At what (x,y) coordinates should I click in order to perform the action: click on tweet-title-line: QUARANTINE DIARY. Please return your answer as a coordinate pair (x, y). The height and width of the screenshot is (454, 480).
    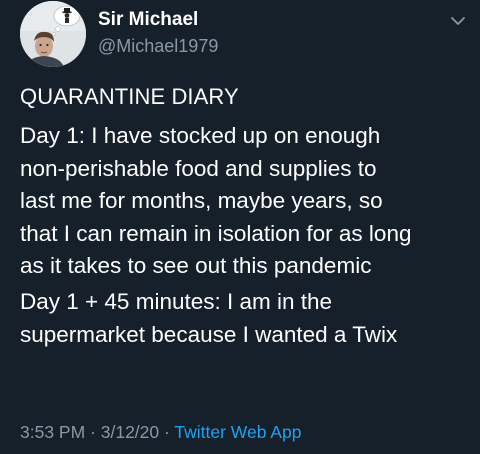
    Looking at the image, I should click on (129, 96).